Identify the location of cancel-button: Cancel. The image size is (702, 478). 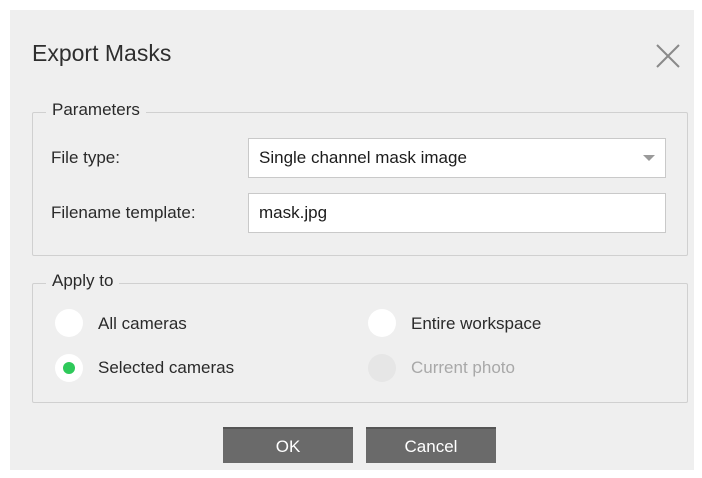
(431, 445).